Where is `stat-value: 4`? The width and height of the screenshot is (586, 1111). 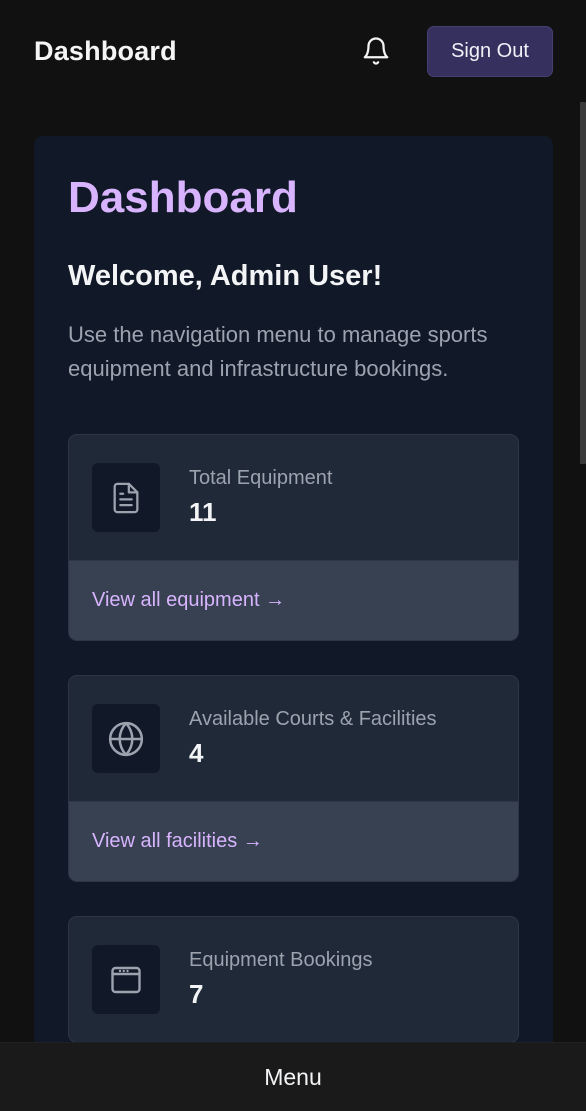
stat-value: 4 is located at coordinates (196, 753).